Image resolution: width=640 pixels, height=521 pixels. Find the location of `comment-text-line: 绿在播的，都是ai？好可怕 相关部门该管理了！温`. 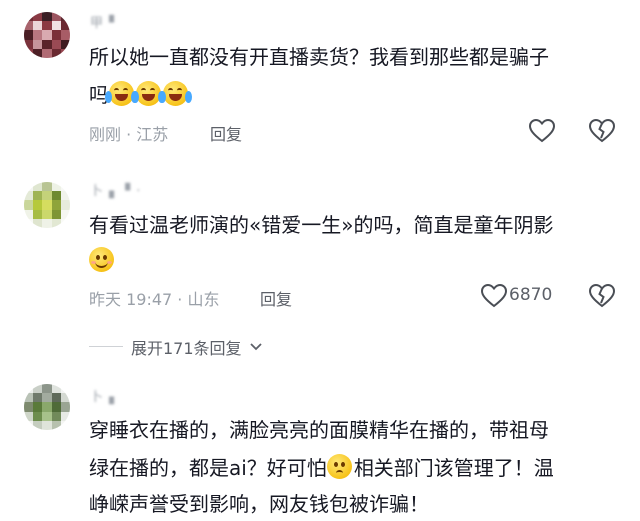

comment-text-line: 绿在播的，都是ai？好可怕 相关部门该管理了！温 is located at coordinates (321, 468).